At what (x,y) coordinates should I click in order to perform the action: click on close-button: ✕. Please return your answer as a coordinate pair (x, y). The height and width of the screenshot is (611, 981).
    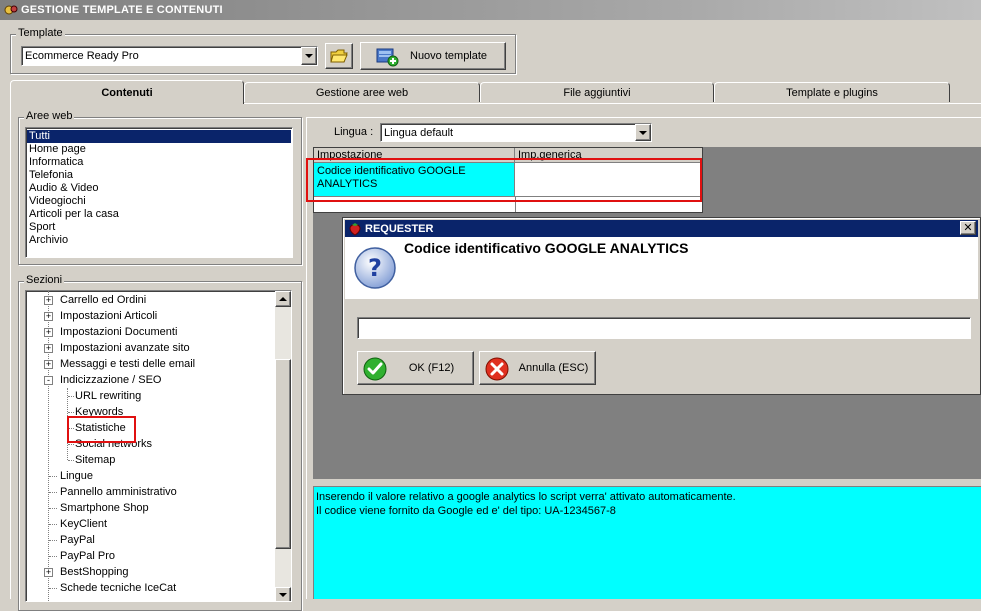
    Looking at the image, I should click on (968, 228).